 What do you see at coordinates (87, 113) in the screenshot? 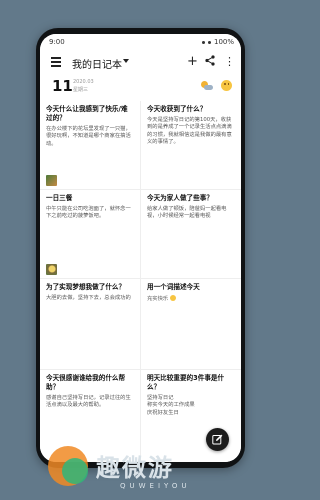
I see `card-question: 今天什么让我感到了快乐/难过的？` at bounding box center [87, 113].